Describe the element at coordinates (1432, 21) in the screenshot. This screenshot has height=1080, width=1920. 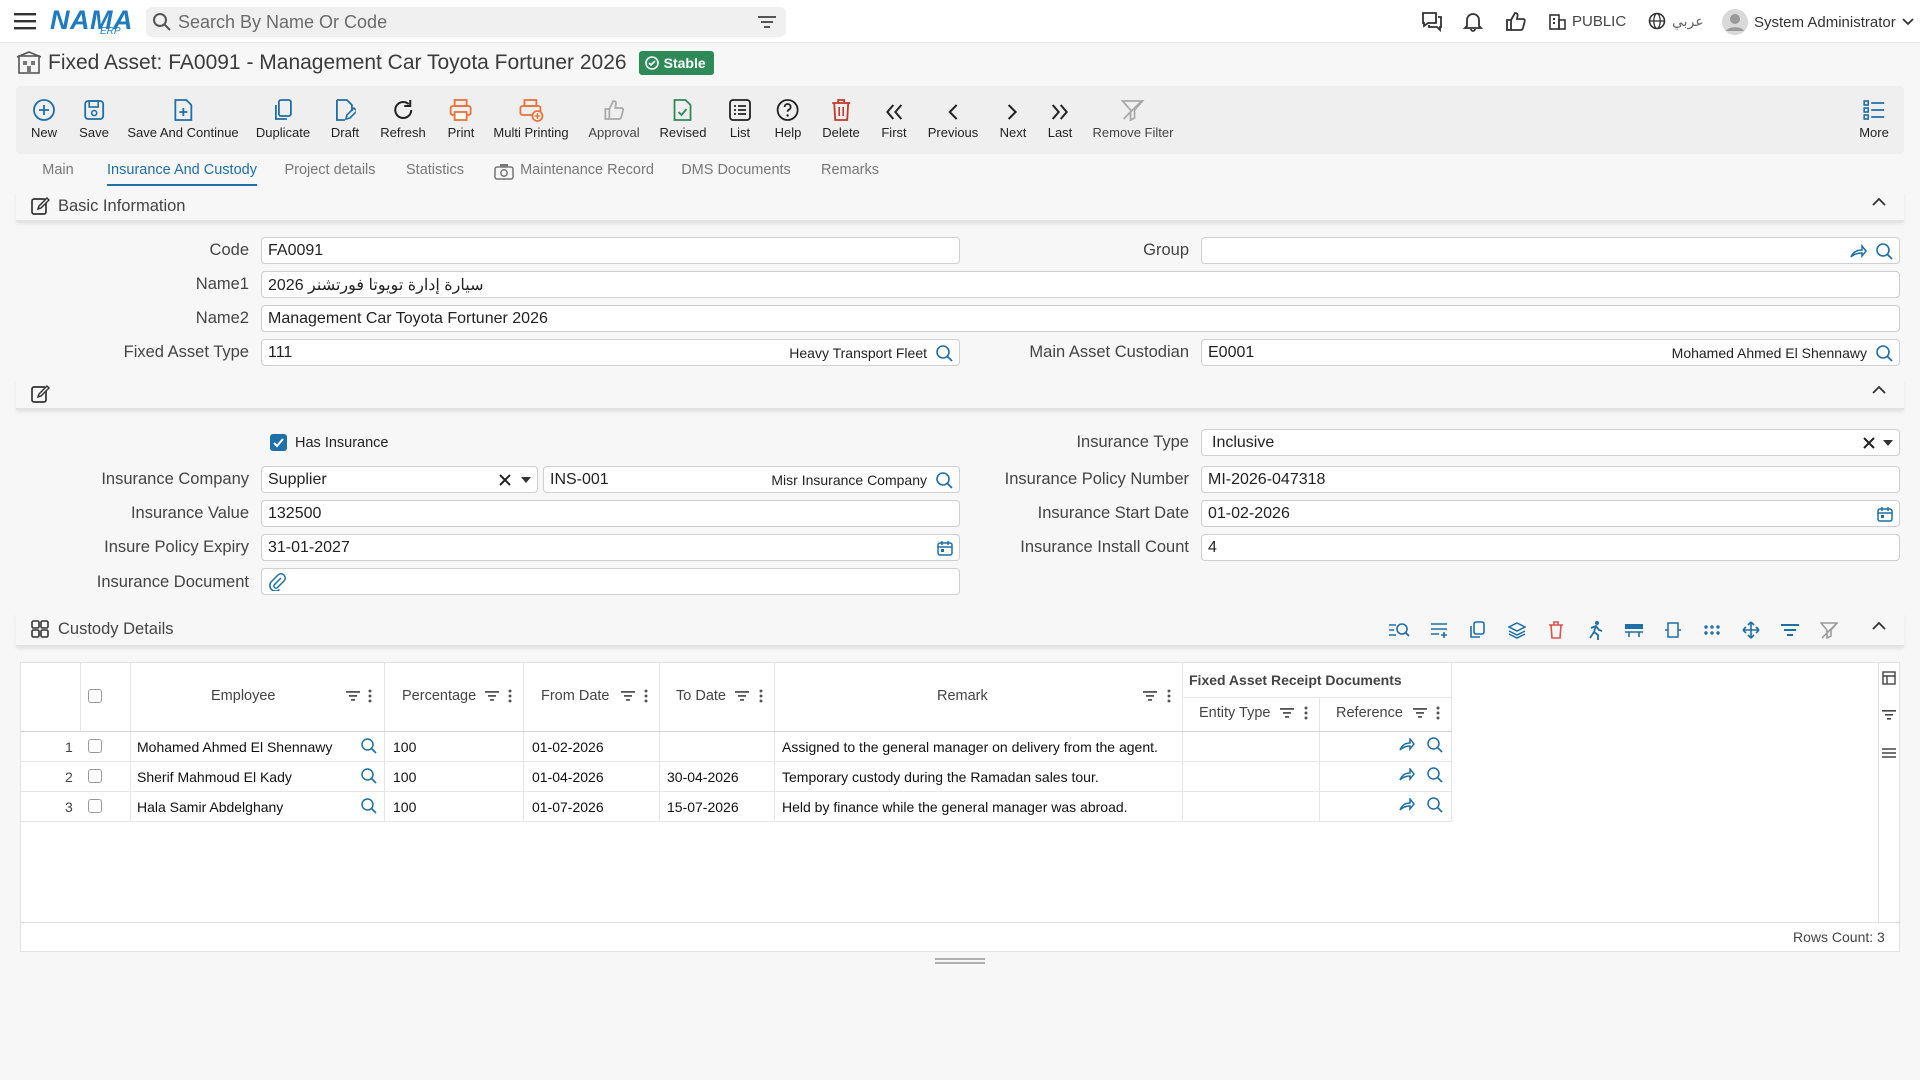
I see `chat-icon` at that location.